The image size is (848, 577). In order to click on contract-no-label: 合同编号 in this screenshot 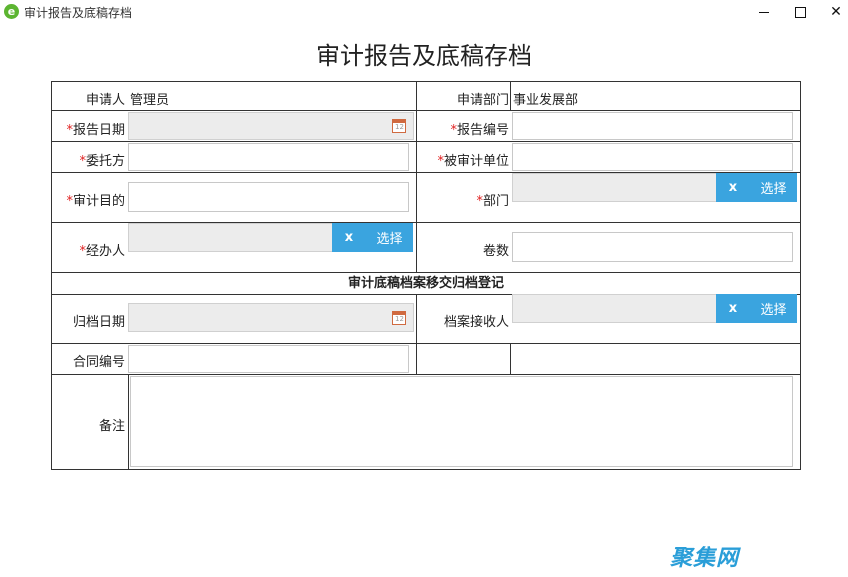, I will do `click(98, 362)`.